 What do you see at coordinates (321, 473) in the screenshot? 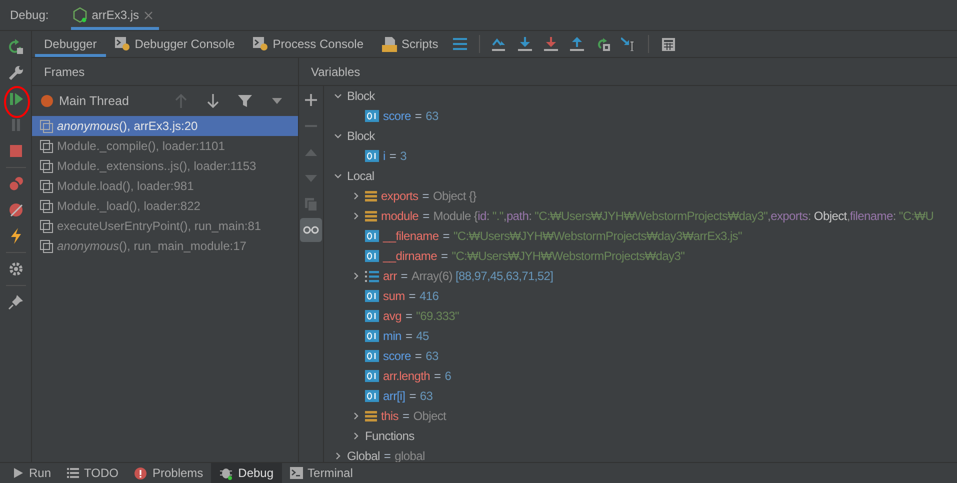
I see `tool-window-tab: Terminal` at bounding box center [321, 473].